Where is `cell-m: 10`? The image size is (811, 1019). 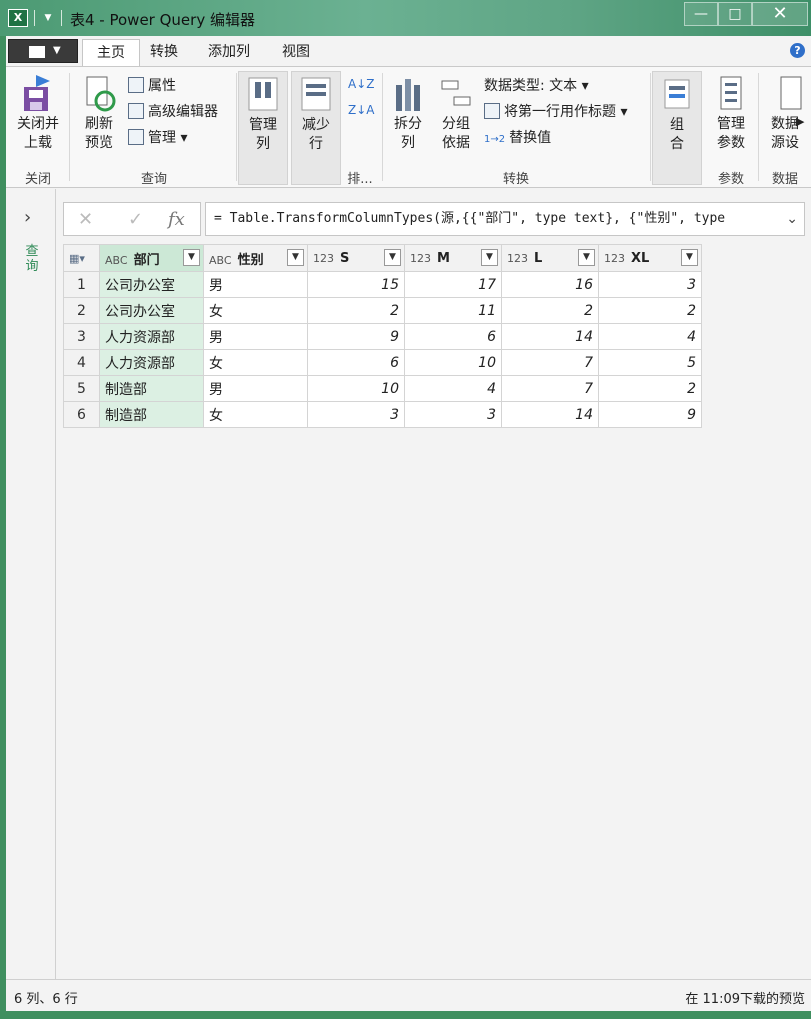
cell-m: 10 is located at coordinates (453, 362).